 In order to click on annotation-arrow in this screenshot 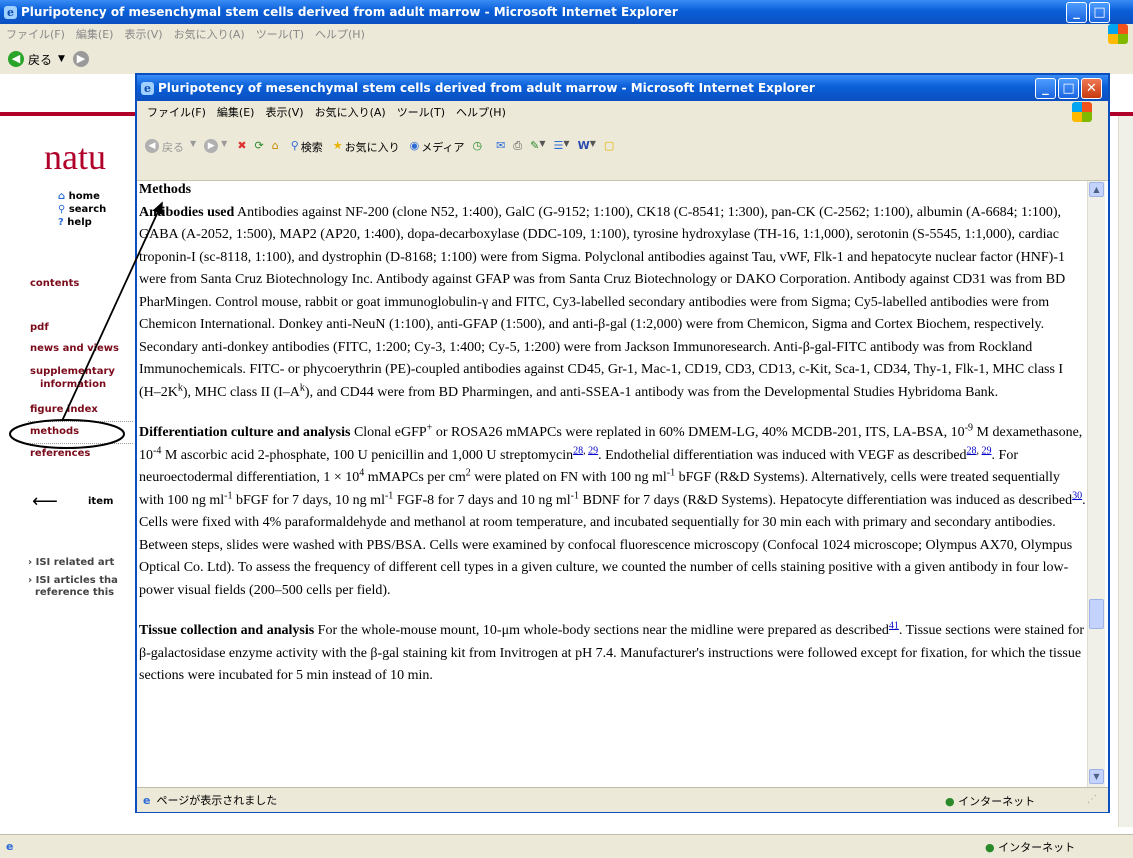, I will do `click(112, 311)`.